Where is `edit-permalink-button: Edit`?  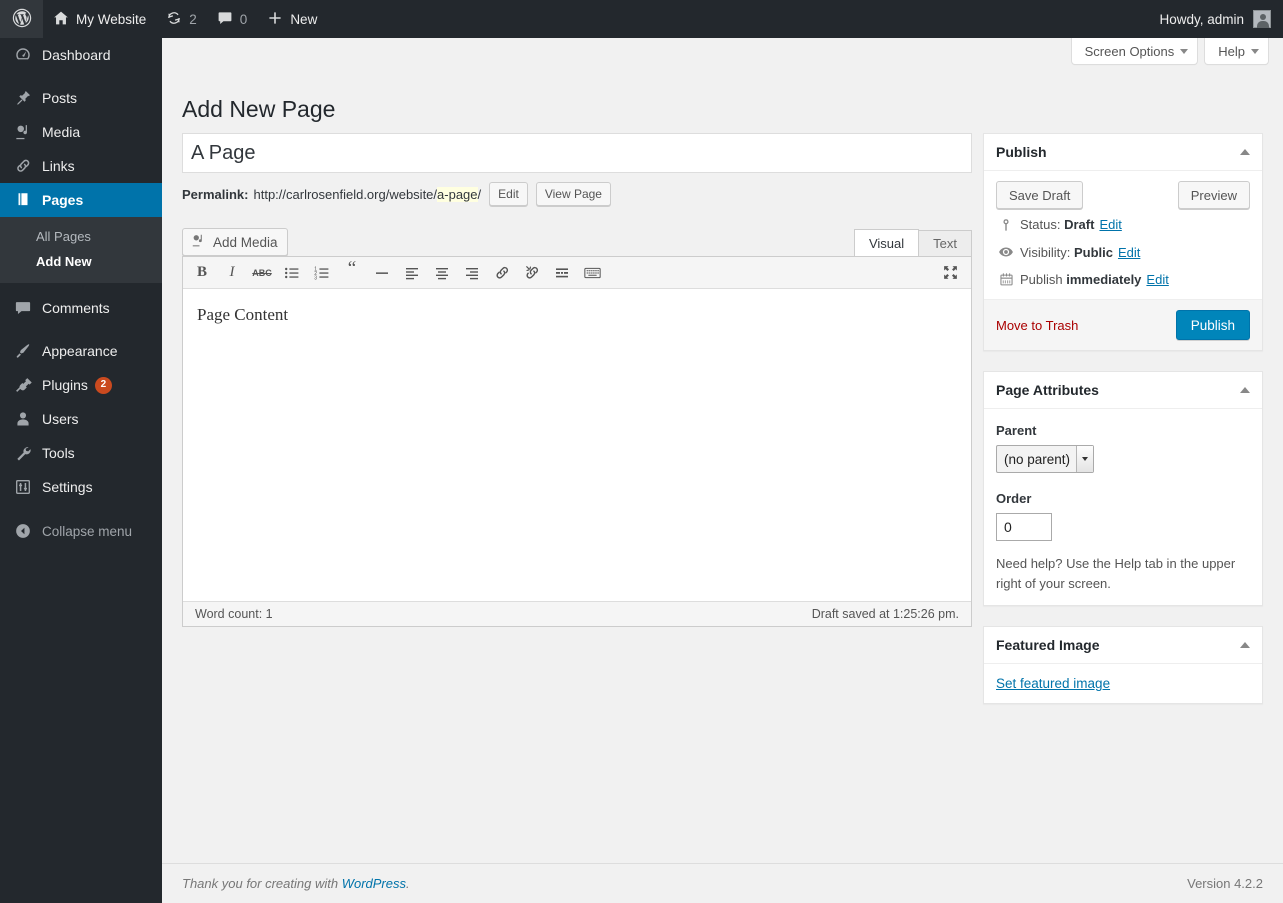 edit-permalink-button: Edit is located at coordinates (508, 194).